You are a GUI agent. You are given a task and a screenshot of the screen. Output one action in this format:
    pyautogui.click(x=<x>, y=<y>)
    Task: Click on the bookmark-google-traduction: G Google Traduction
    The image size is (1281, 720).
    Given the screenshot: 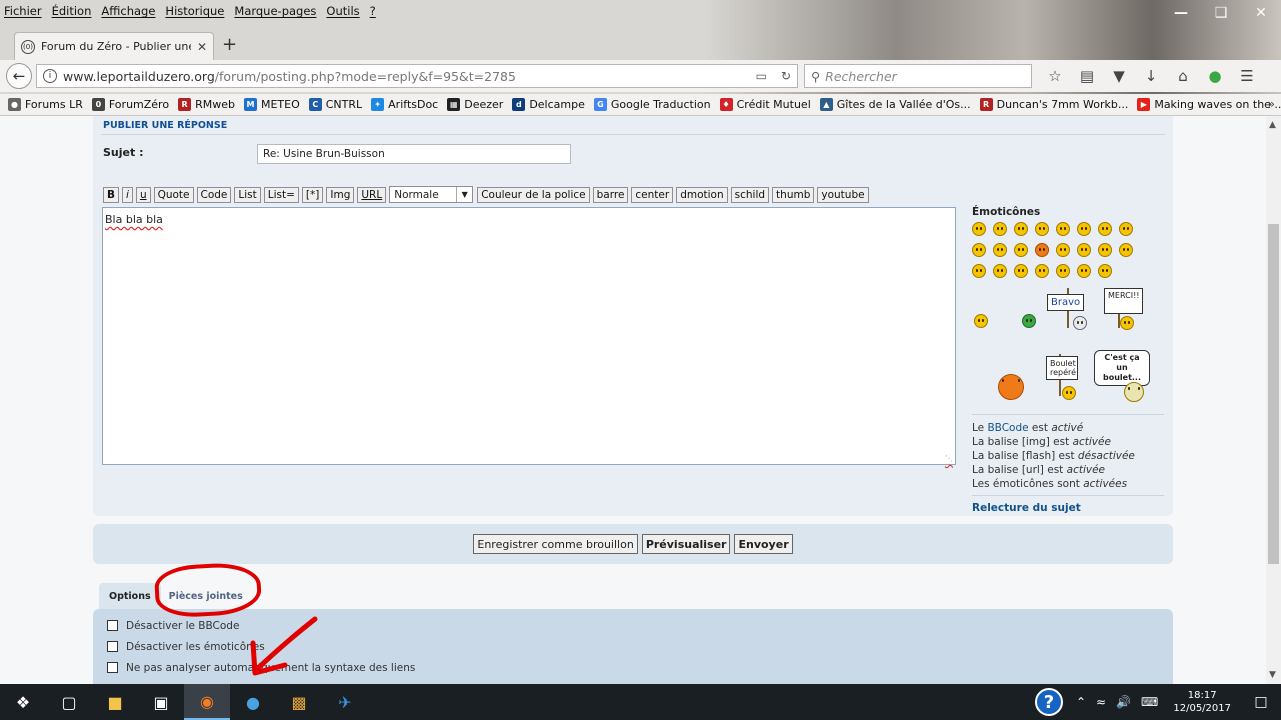 What is the action you would take?
    pyautogui.click(x=652, y=104)
    